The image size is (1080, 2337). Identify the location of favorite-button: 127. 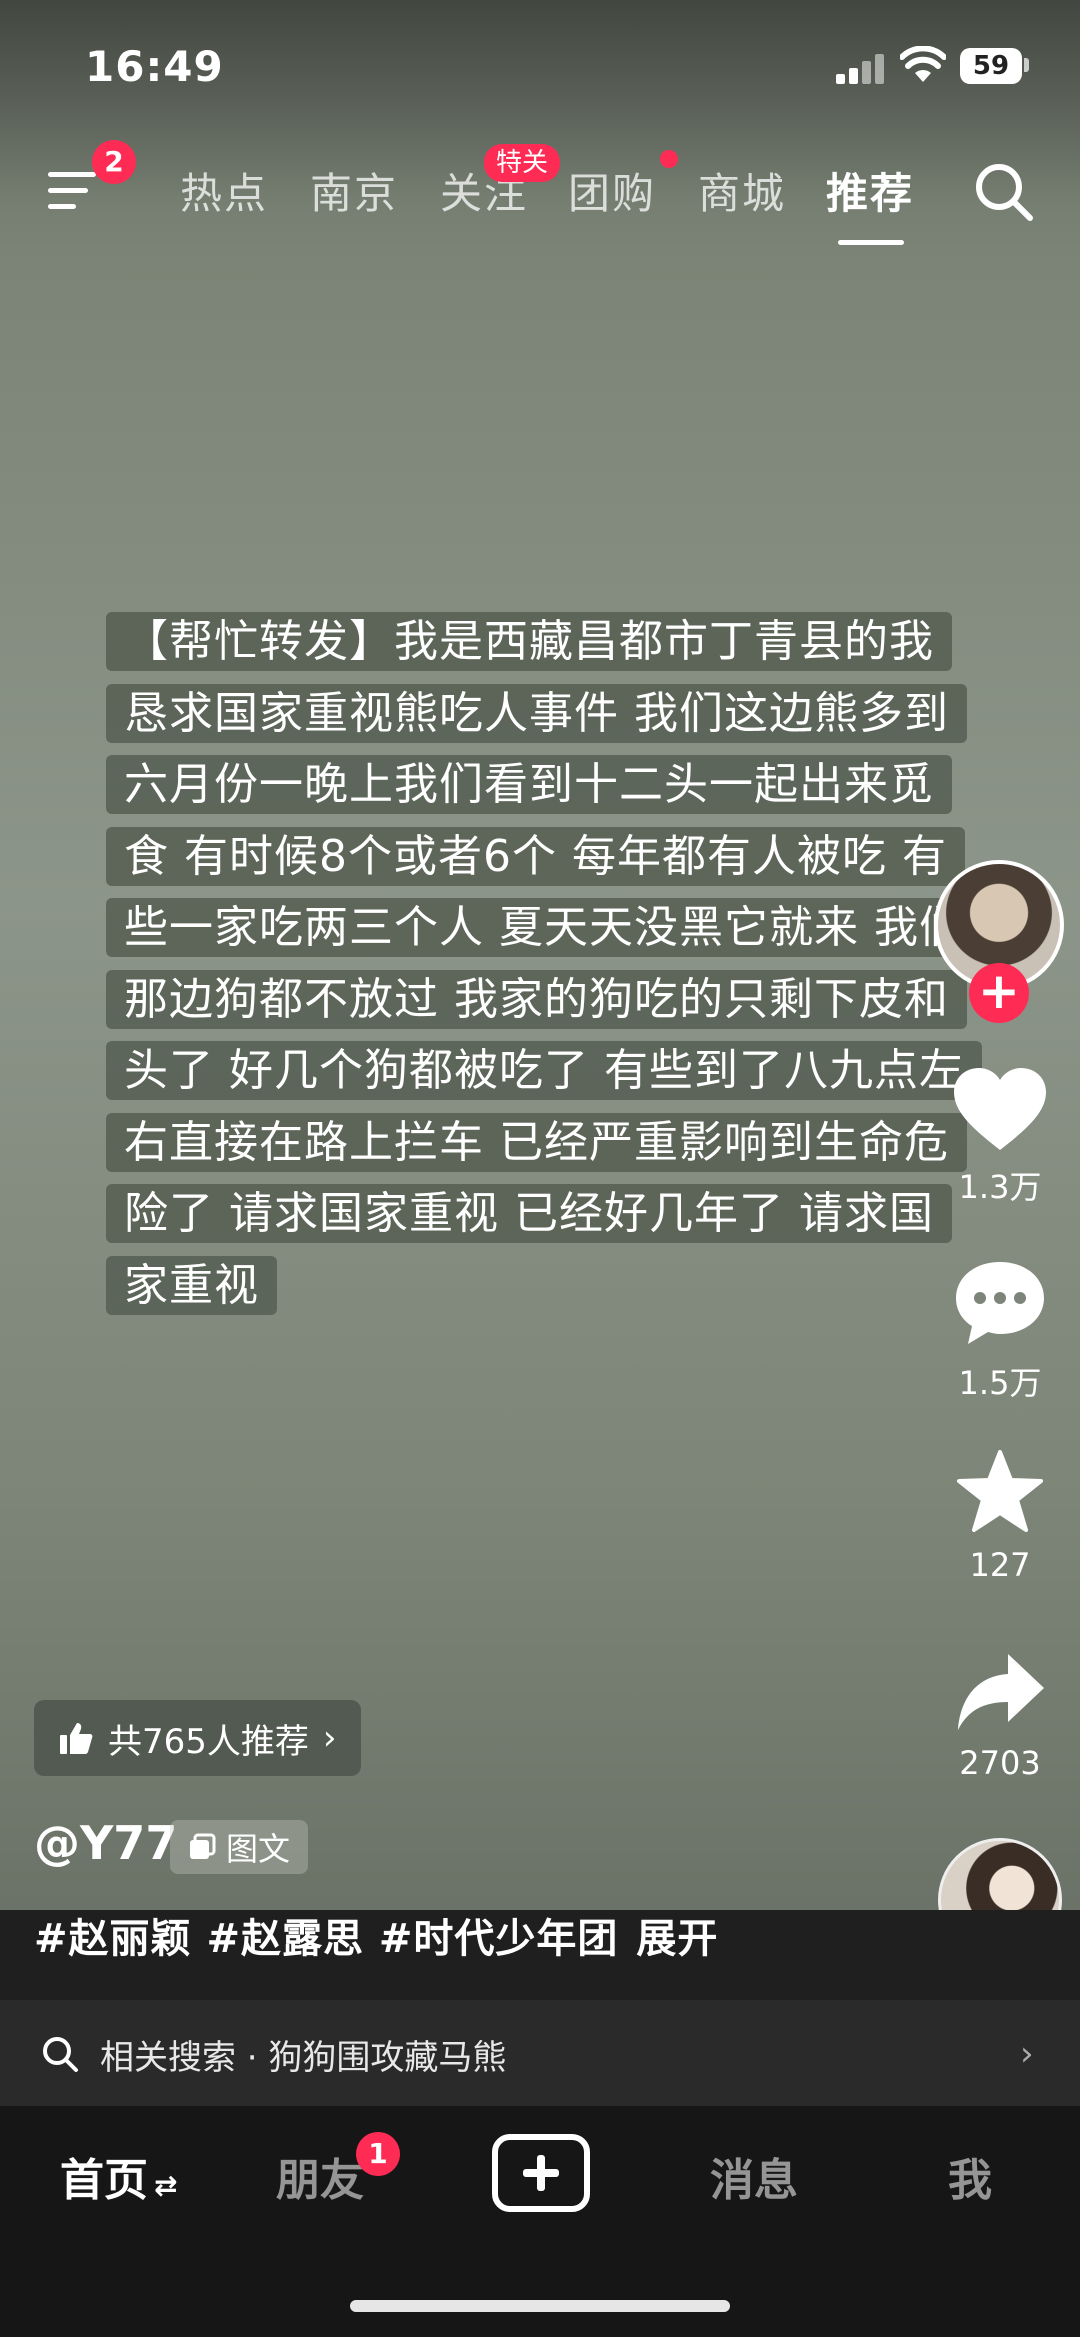
(1000, 1516).